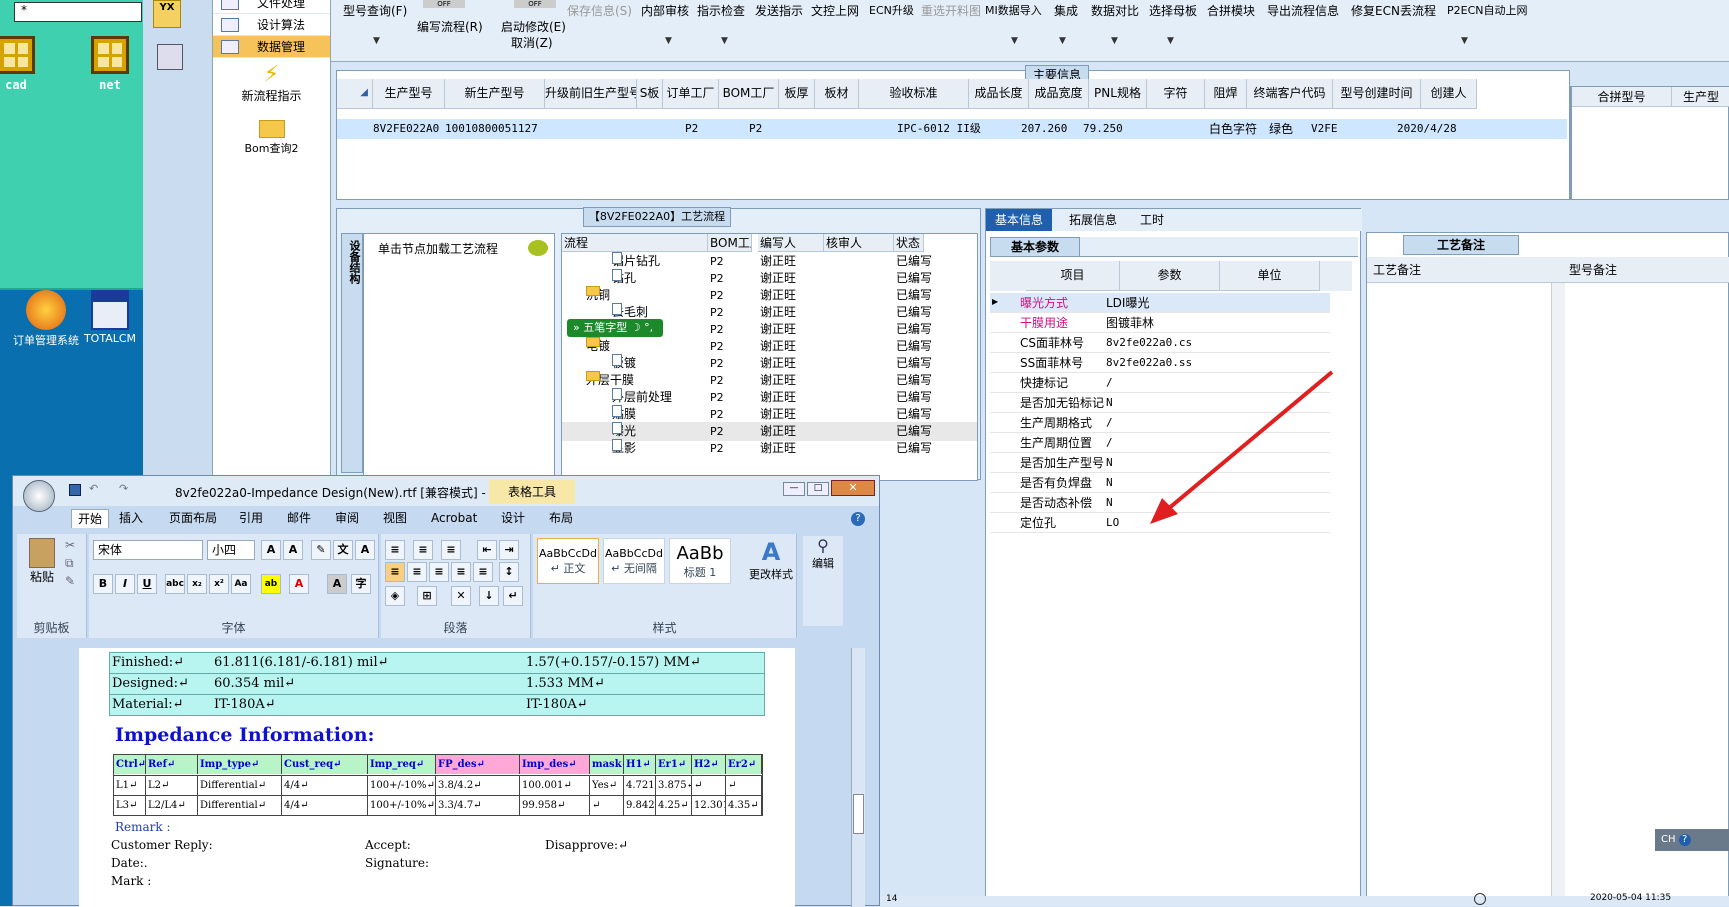  What do you see at coordinates (858, 519) in the screenshot?
I see `help-icon: ?` at bounding box center [858, 519].